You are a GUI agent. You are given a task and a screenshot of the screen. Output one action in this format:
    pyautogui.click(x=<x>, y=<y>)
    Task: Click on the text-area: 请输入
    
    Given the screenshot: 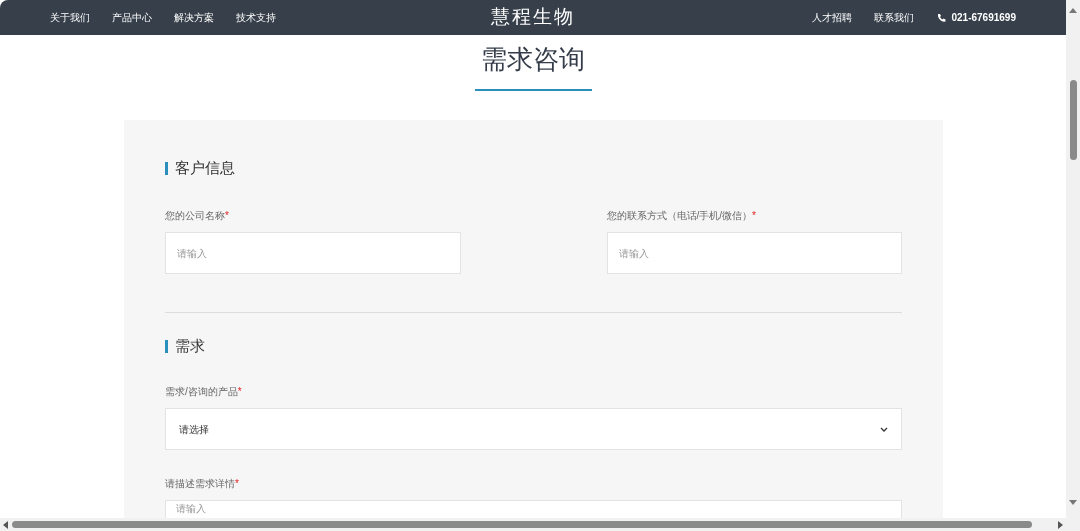 What is the action you would take?
    pyautogui.click(x=533, y=509)
    